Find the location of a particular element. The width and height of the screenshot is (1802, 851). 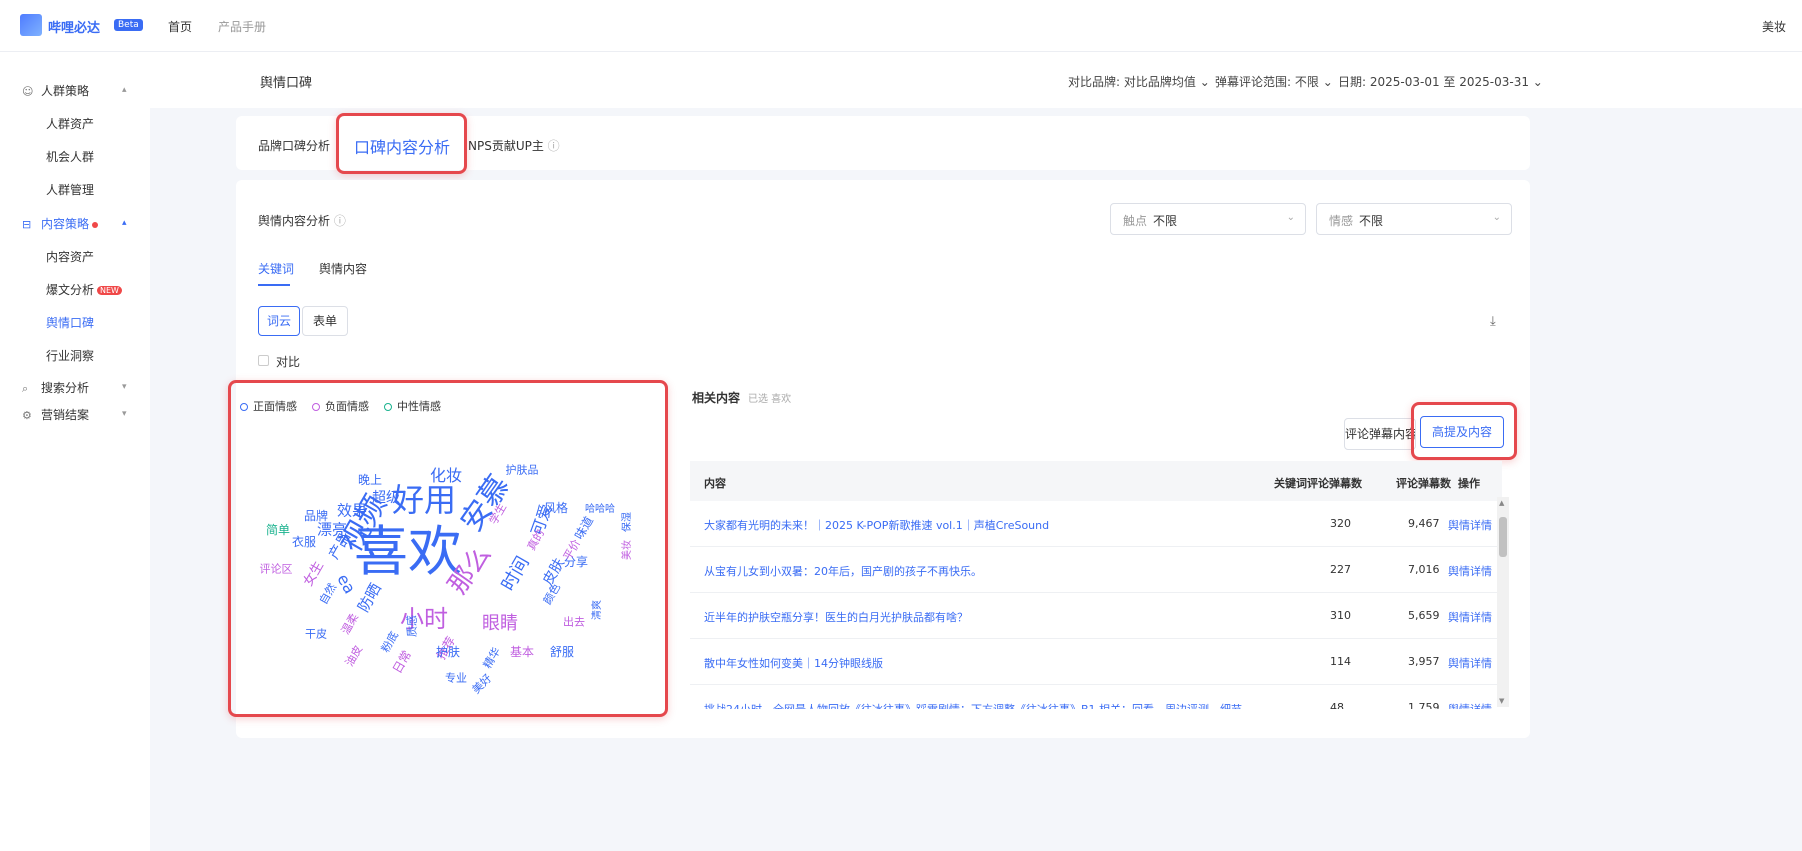

selected-keyword: 已选 喜欢 is located at coordinates (770, 399).